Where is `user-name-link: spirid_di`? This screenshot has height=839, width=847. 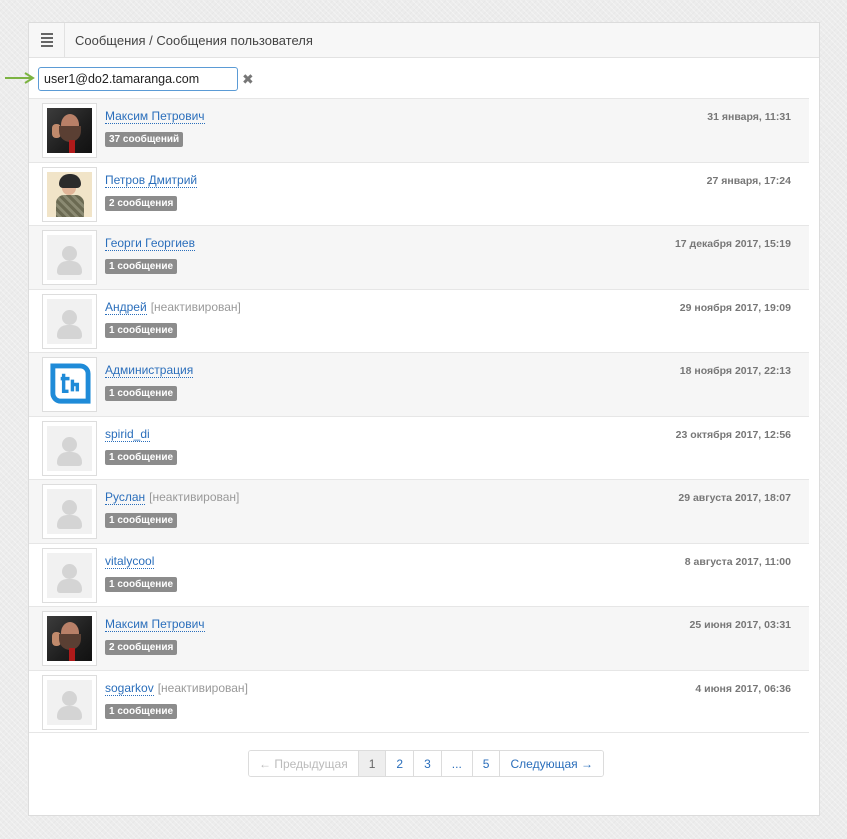
user-name-link: spirid_di is located at coordinates (127, 434).